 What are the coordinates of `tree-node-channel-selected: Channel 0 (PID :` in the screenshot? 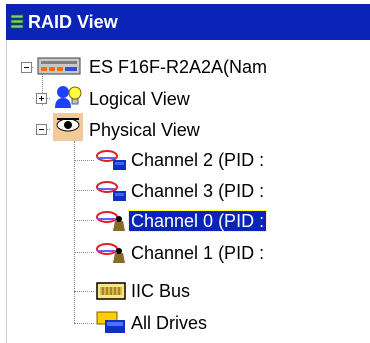 It's located at (197, 221).